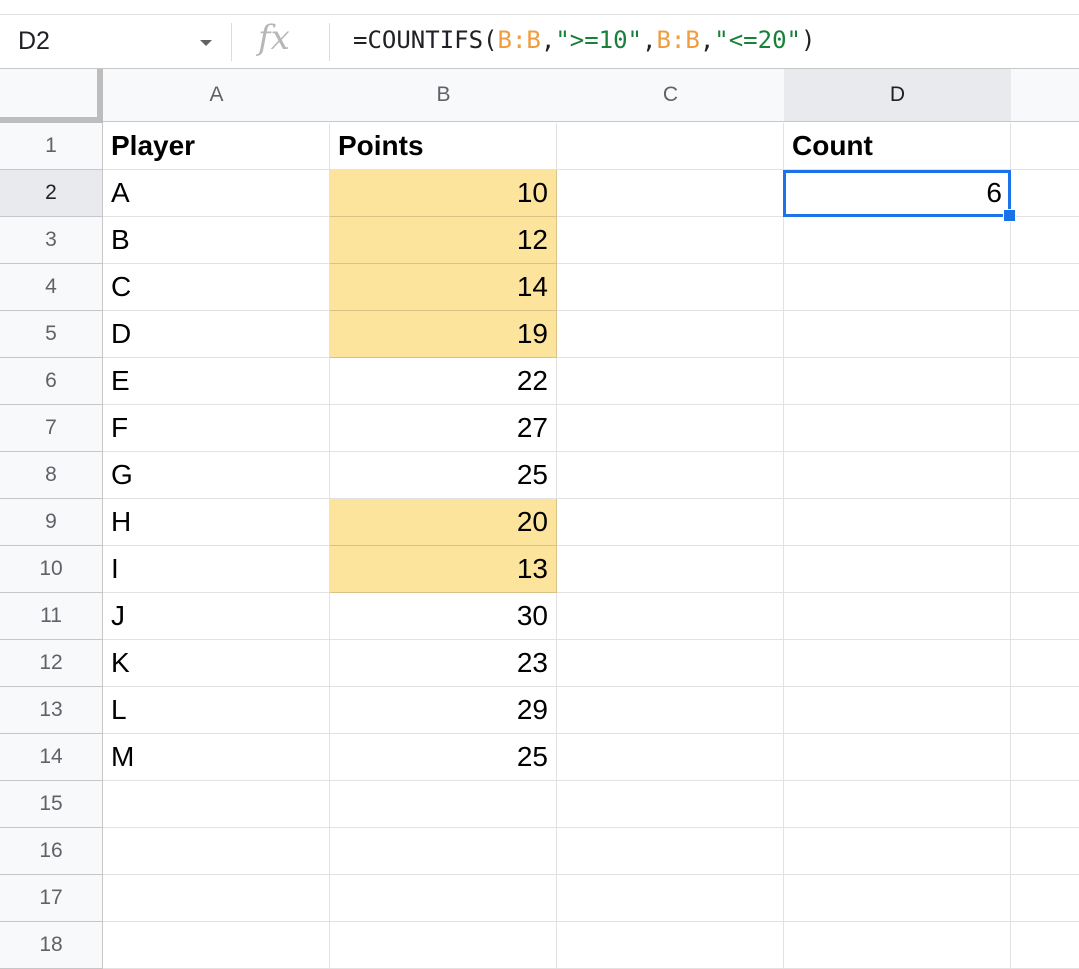 This screenshot has height=969, width=1079. I want to click on column-header-e, so click(1045, 95).